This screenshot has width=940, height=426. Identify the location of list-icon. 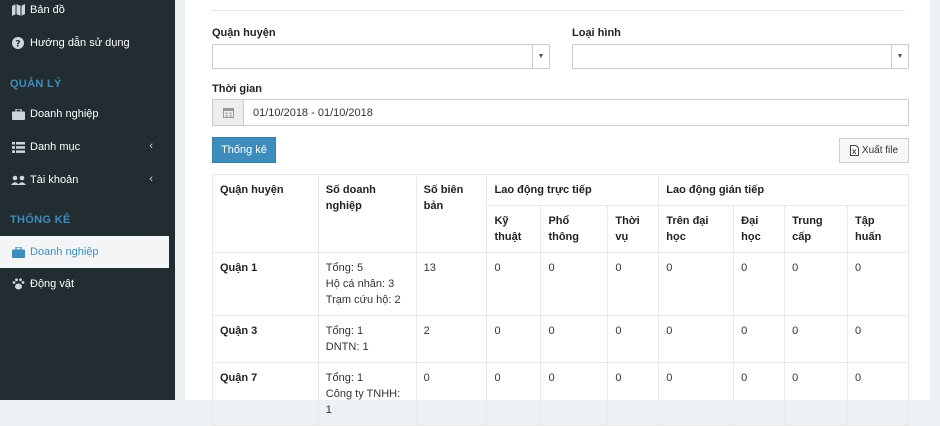
(18, 147).